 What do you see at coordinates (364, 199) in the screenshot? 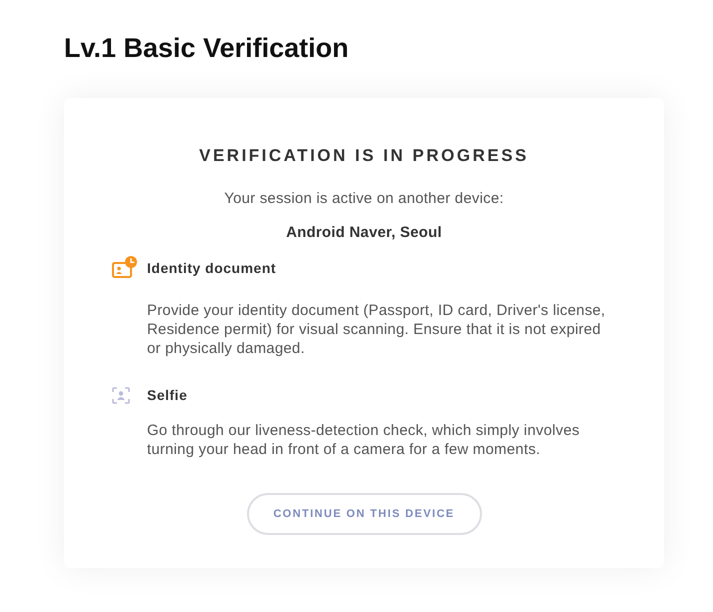
I see `session-text: Your session is active on another device:` at bounding box center [364, 199].